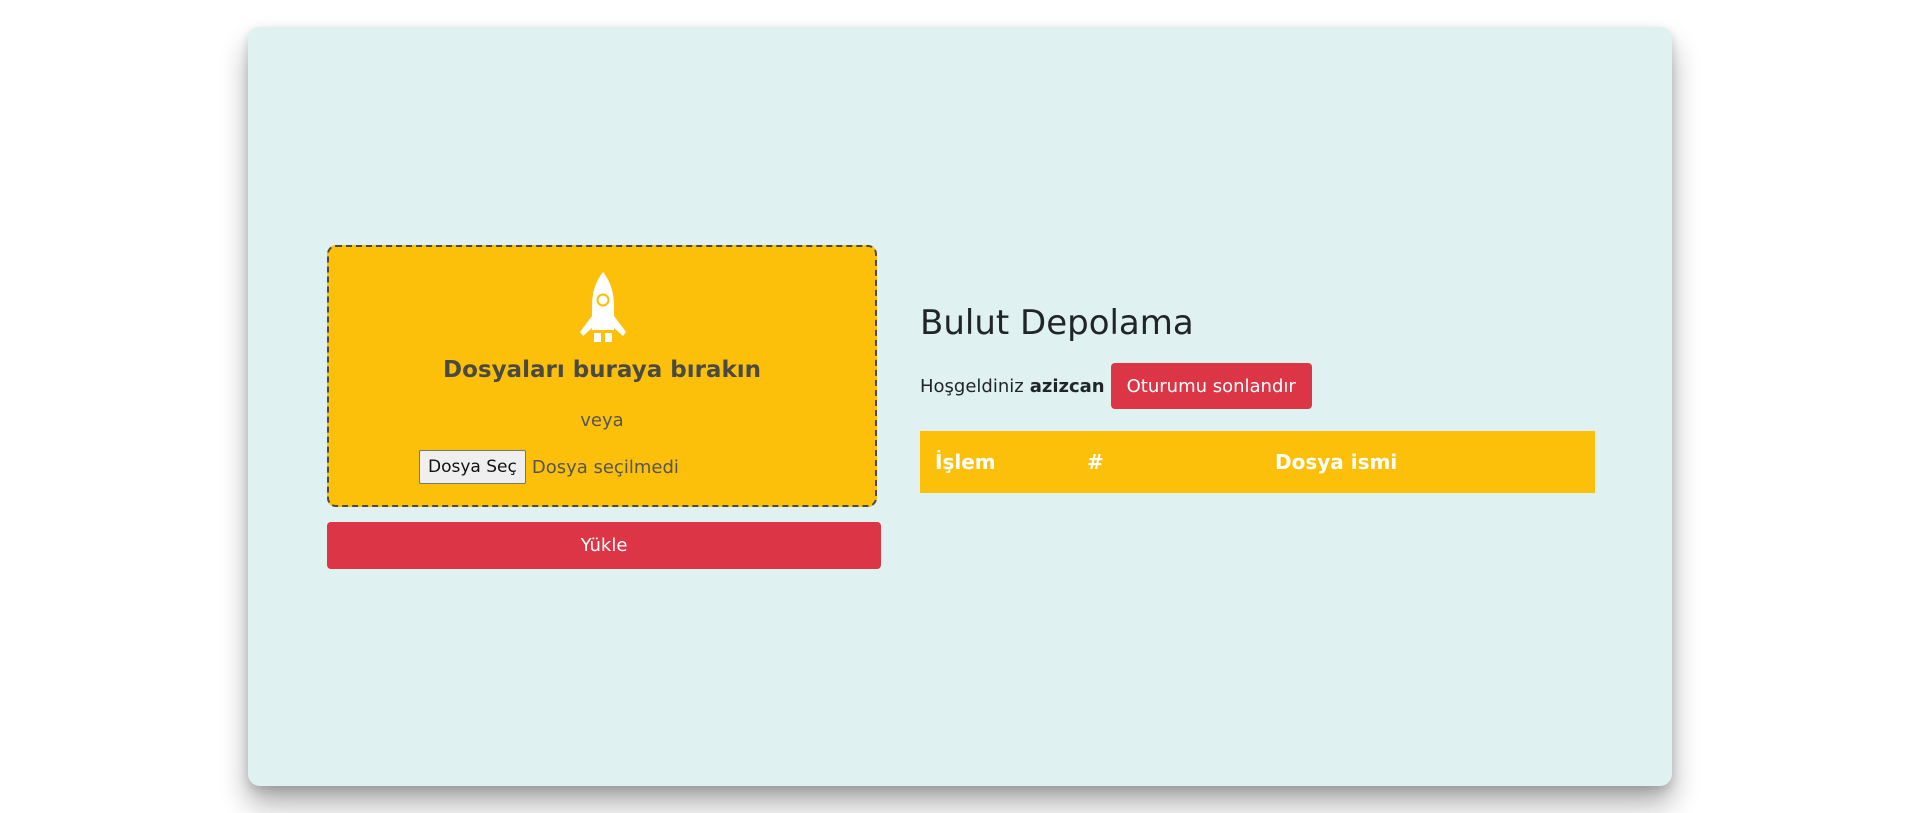  I want to click on welcome-line: Hoşgeldiniz azizcan Oturumu sonlandır, so click(1116, 386).